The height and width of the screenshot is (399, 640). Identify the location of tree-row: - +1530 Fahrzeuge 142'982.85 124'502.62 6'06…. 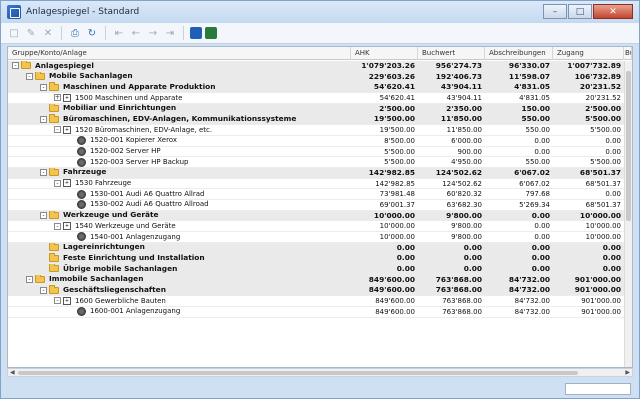
(316, 184).